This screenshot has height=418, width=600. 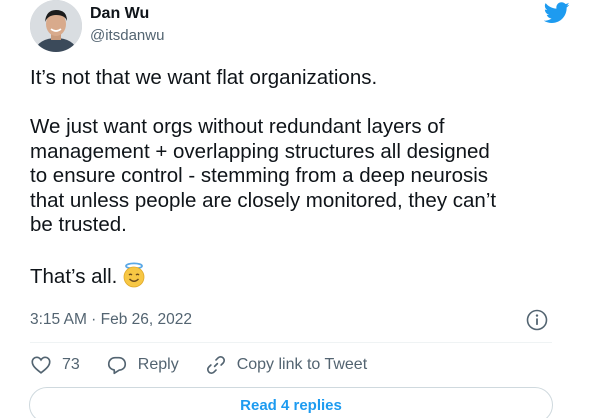 I want to click on read-replies-button: Read 4 replies, so click(x=291, y=402).